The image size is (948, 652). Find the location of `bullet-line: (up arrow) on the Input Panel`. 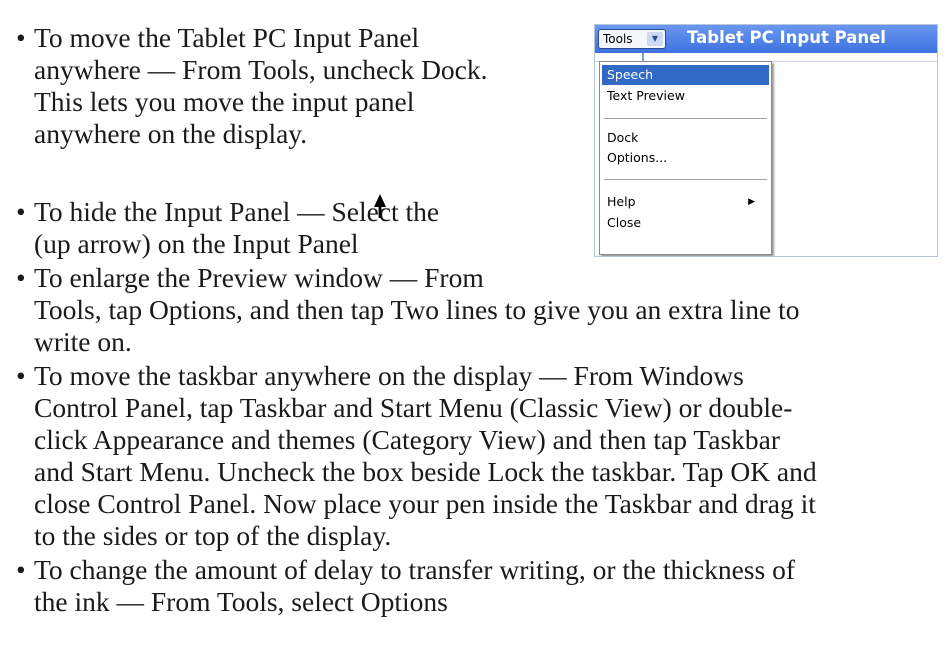

bullet-line: (up arrow) on the Input Panel is located at coordinates (196, 243).